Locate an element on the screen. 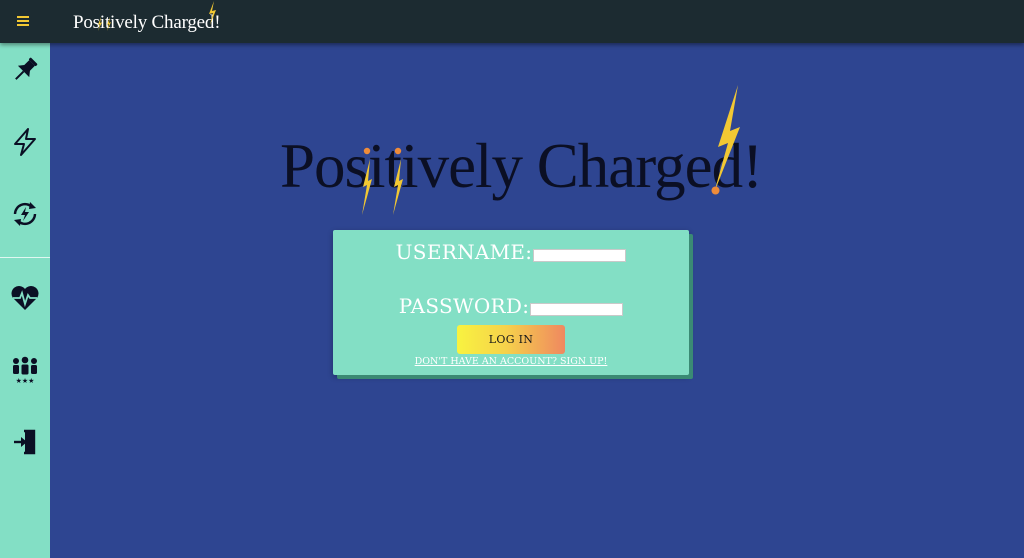 Image resolution: width=1024 pixels, height=558 pixels. sidebar-item-health is located at coordinates (25, 298).